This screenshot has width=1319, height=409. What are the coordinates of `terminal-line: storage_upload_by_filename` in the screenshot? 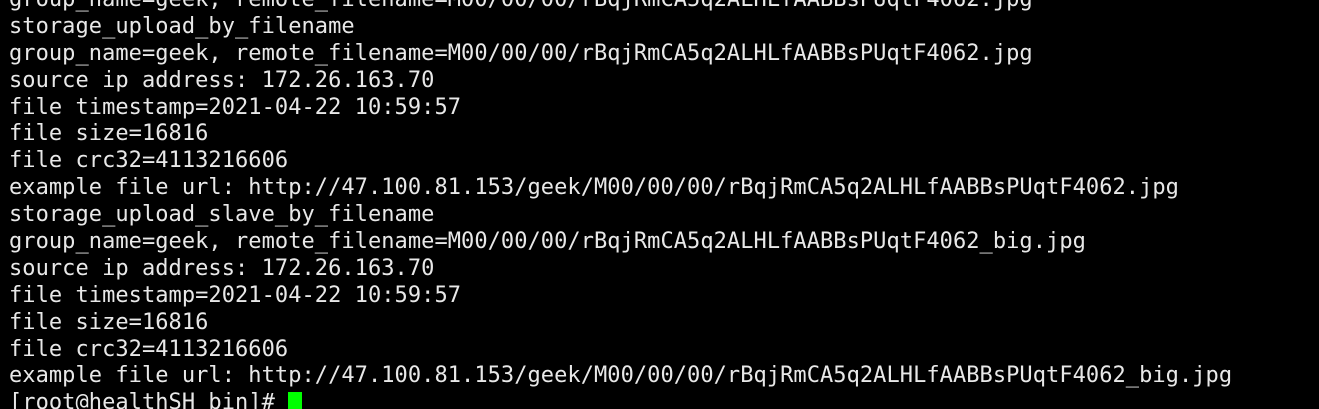 It's located at (182, 26).